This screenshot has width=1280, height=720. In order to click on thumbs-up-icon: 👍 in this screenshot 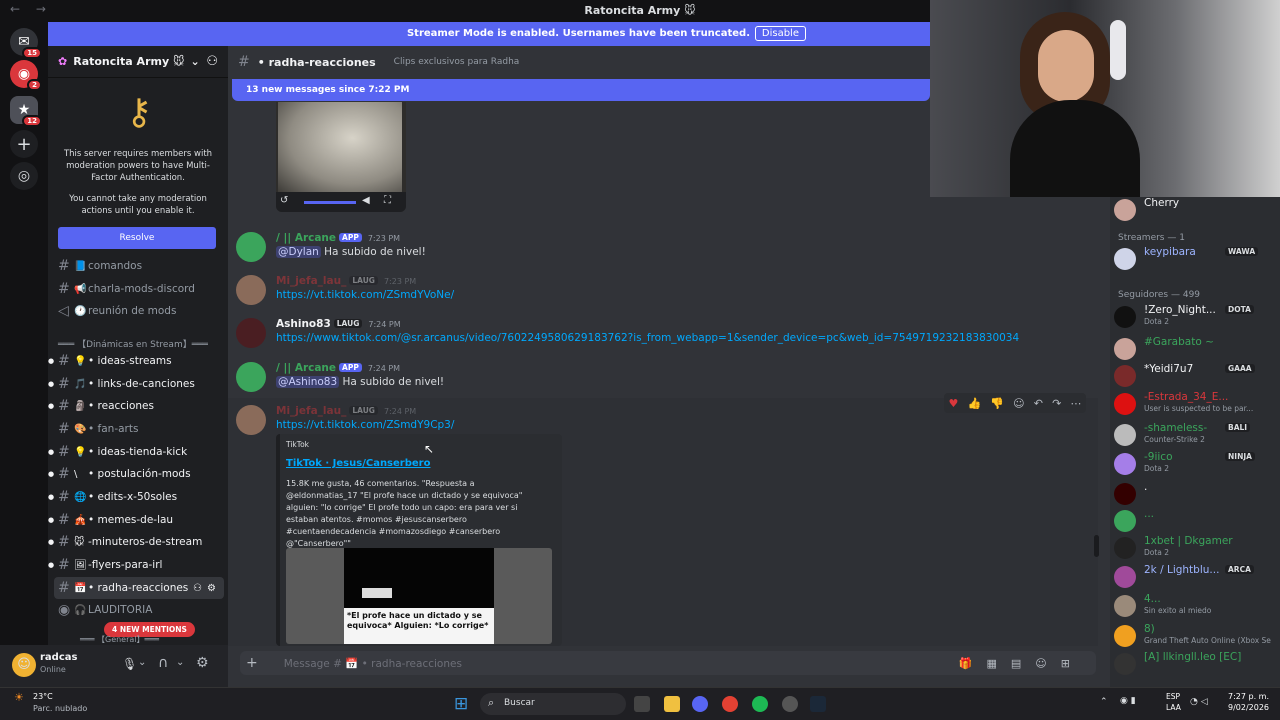, I will do `click(975, 403)`.